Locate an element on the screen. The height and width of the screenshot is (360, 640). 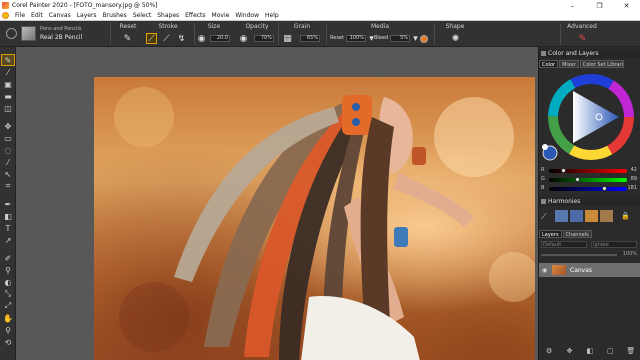
b-value: 181 is located at coordinates (632, 188).